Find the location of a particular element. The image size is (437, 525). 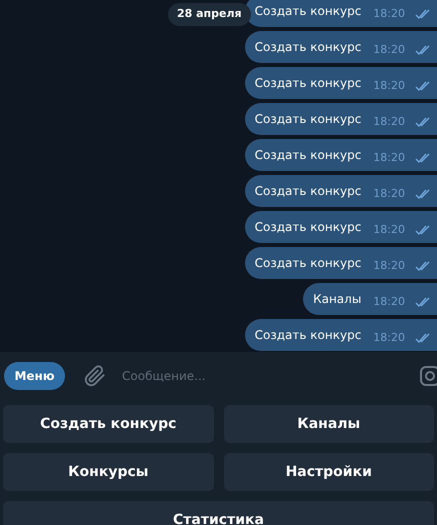

date-badge: 28 апреля is located at coordinates (209, 14).